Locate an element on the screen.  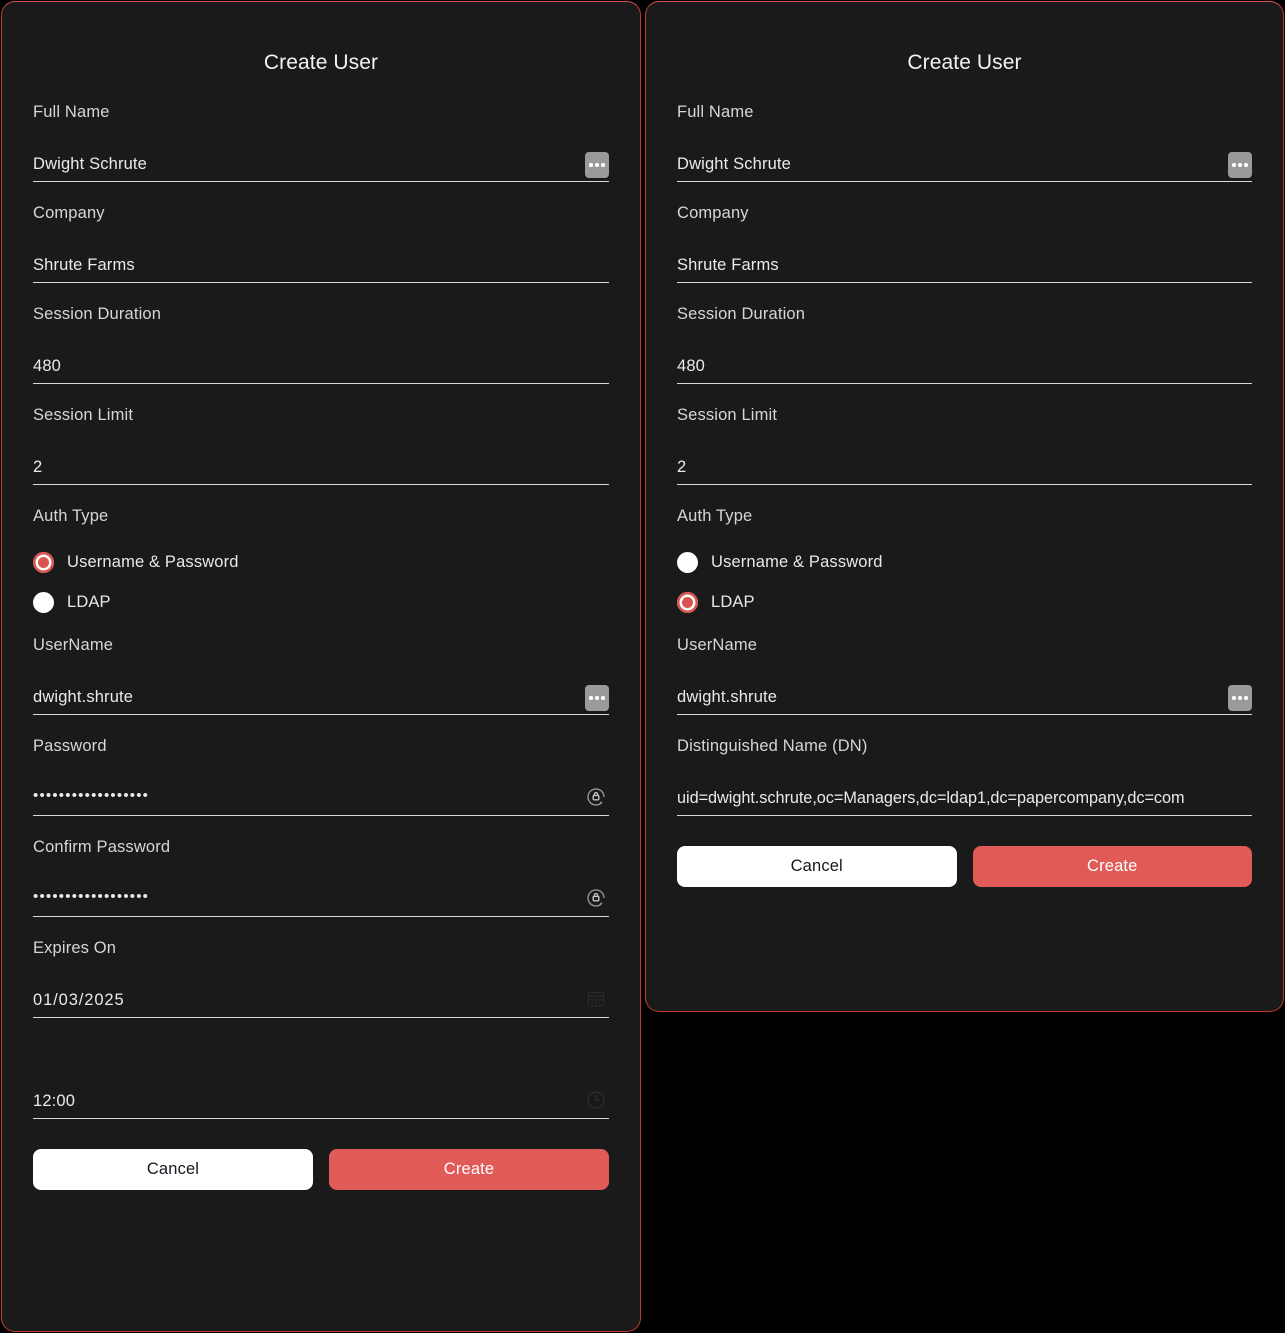
clock-icon is located at coordinates (596, 1100).